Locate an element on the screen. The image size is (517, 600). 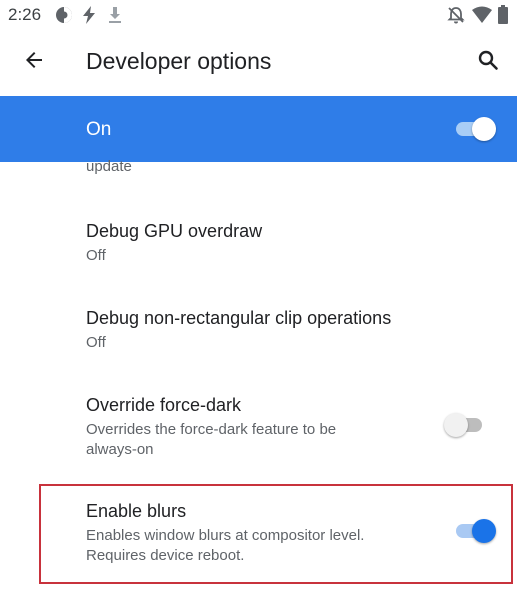
preference-summary-line-1: Overrides the force-dark feature to be is located at coordinates (211, 429).